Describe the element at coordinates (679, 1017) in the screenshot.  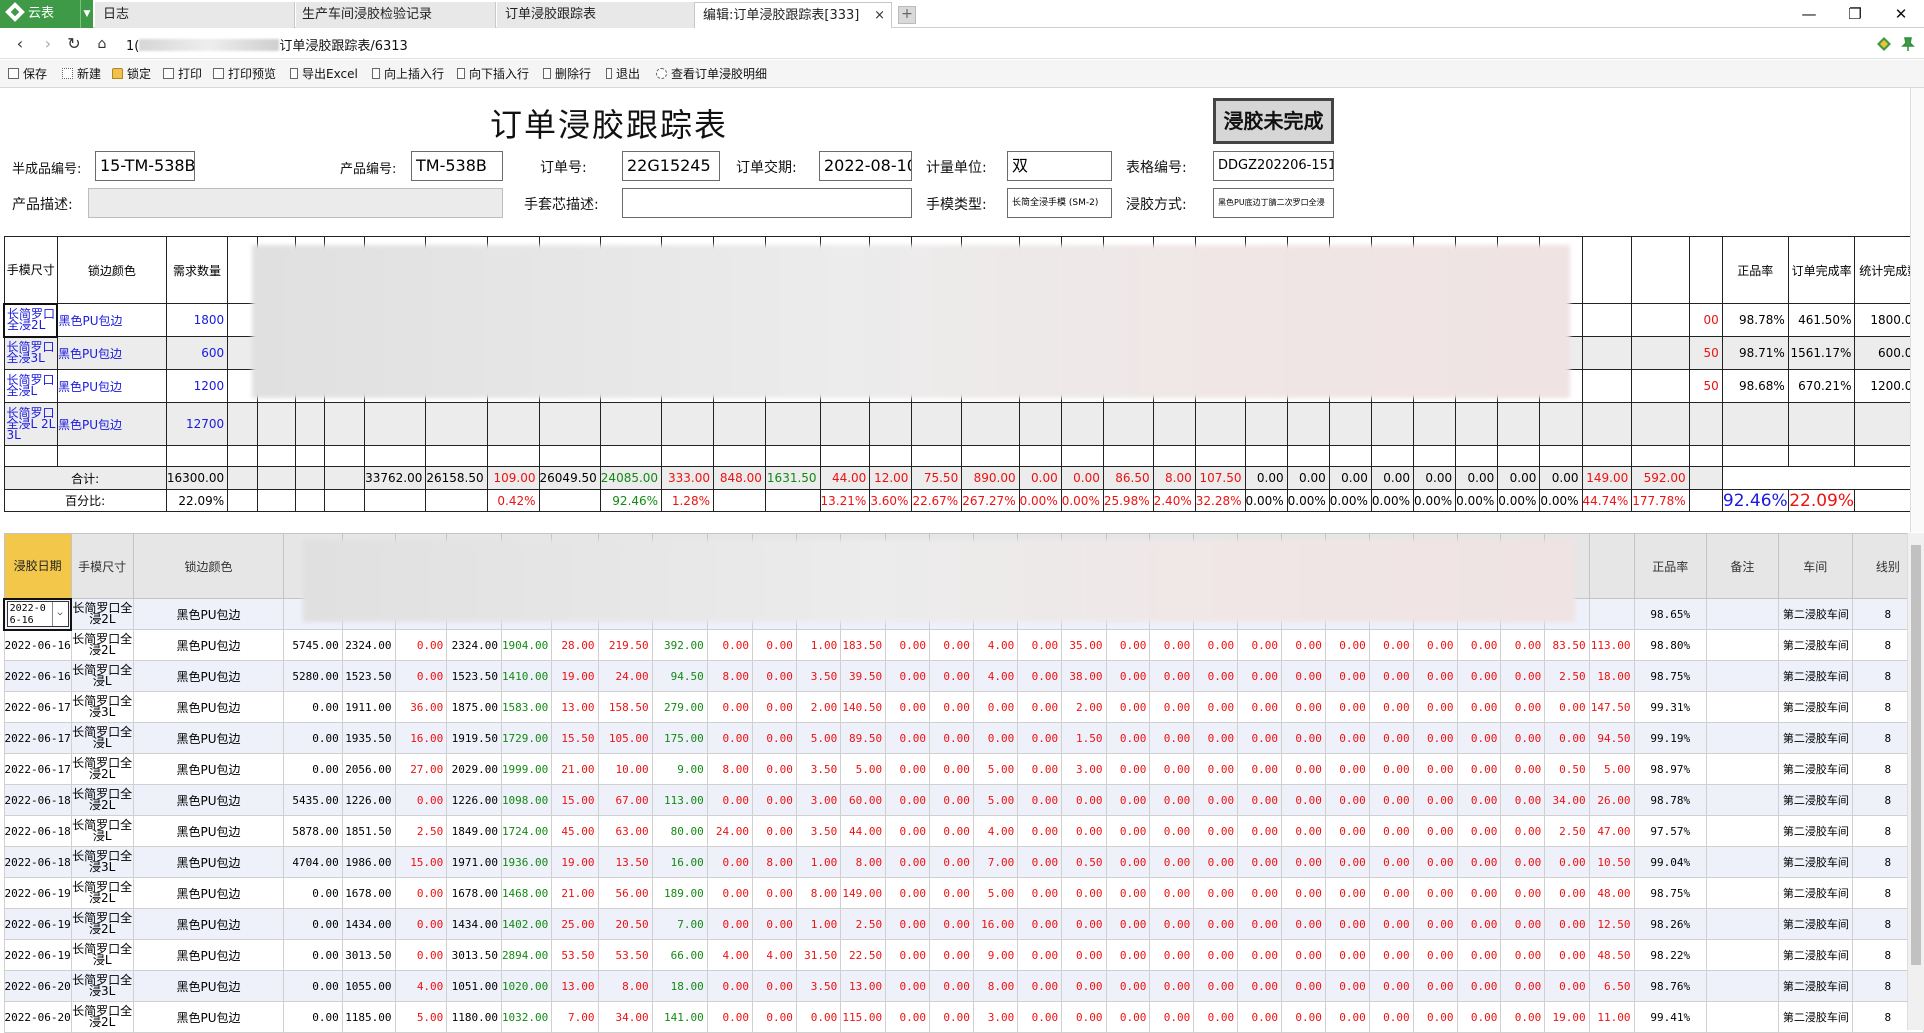
I see `value-cell: 141.00` at that location.